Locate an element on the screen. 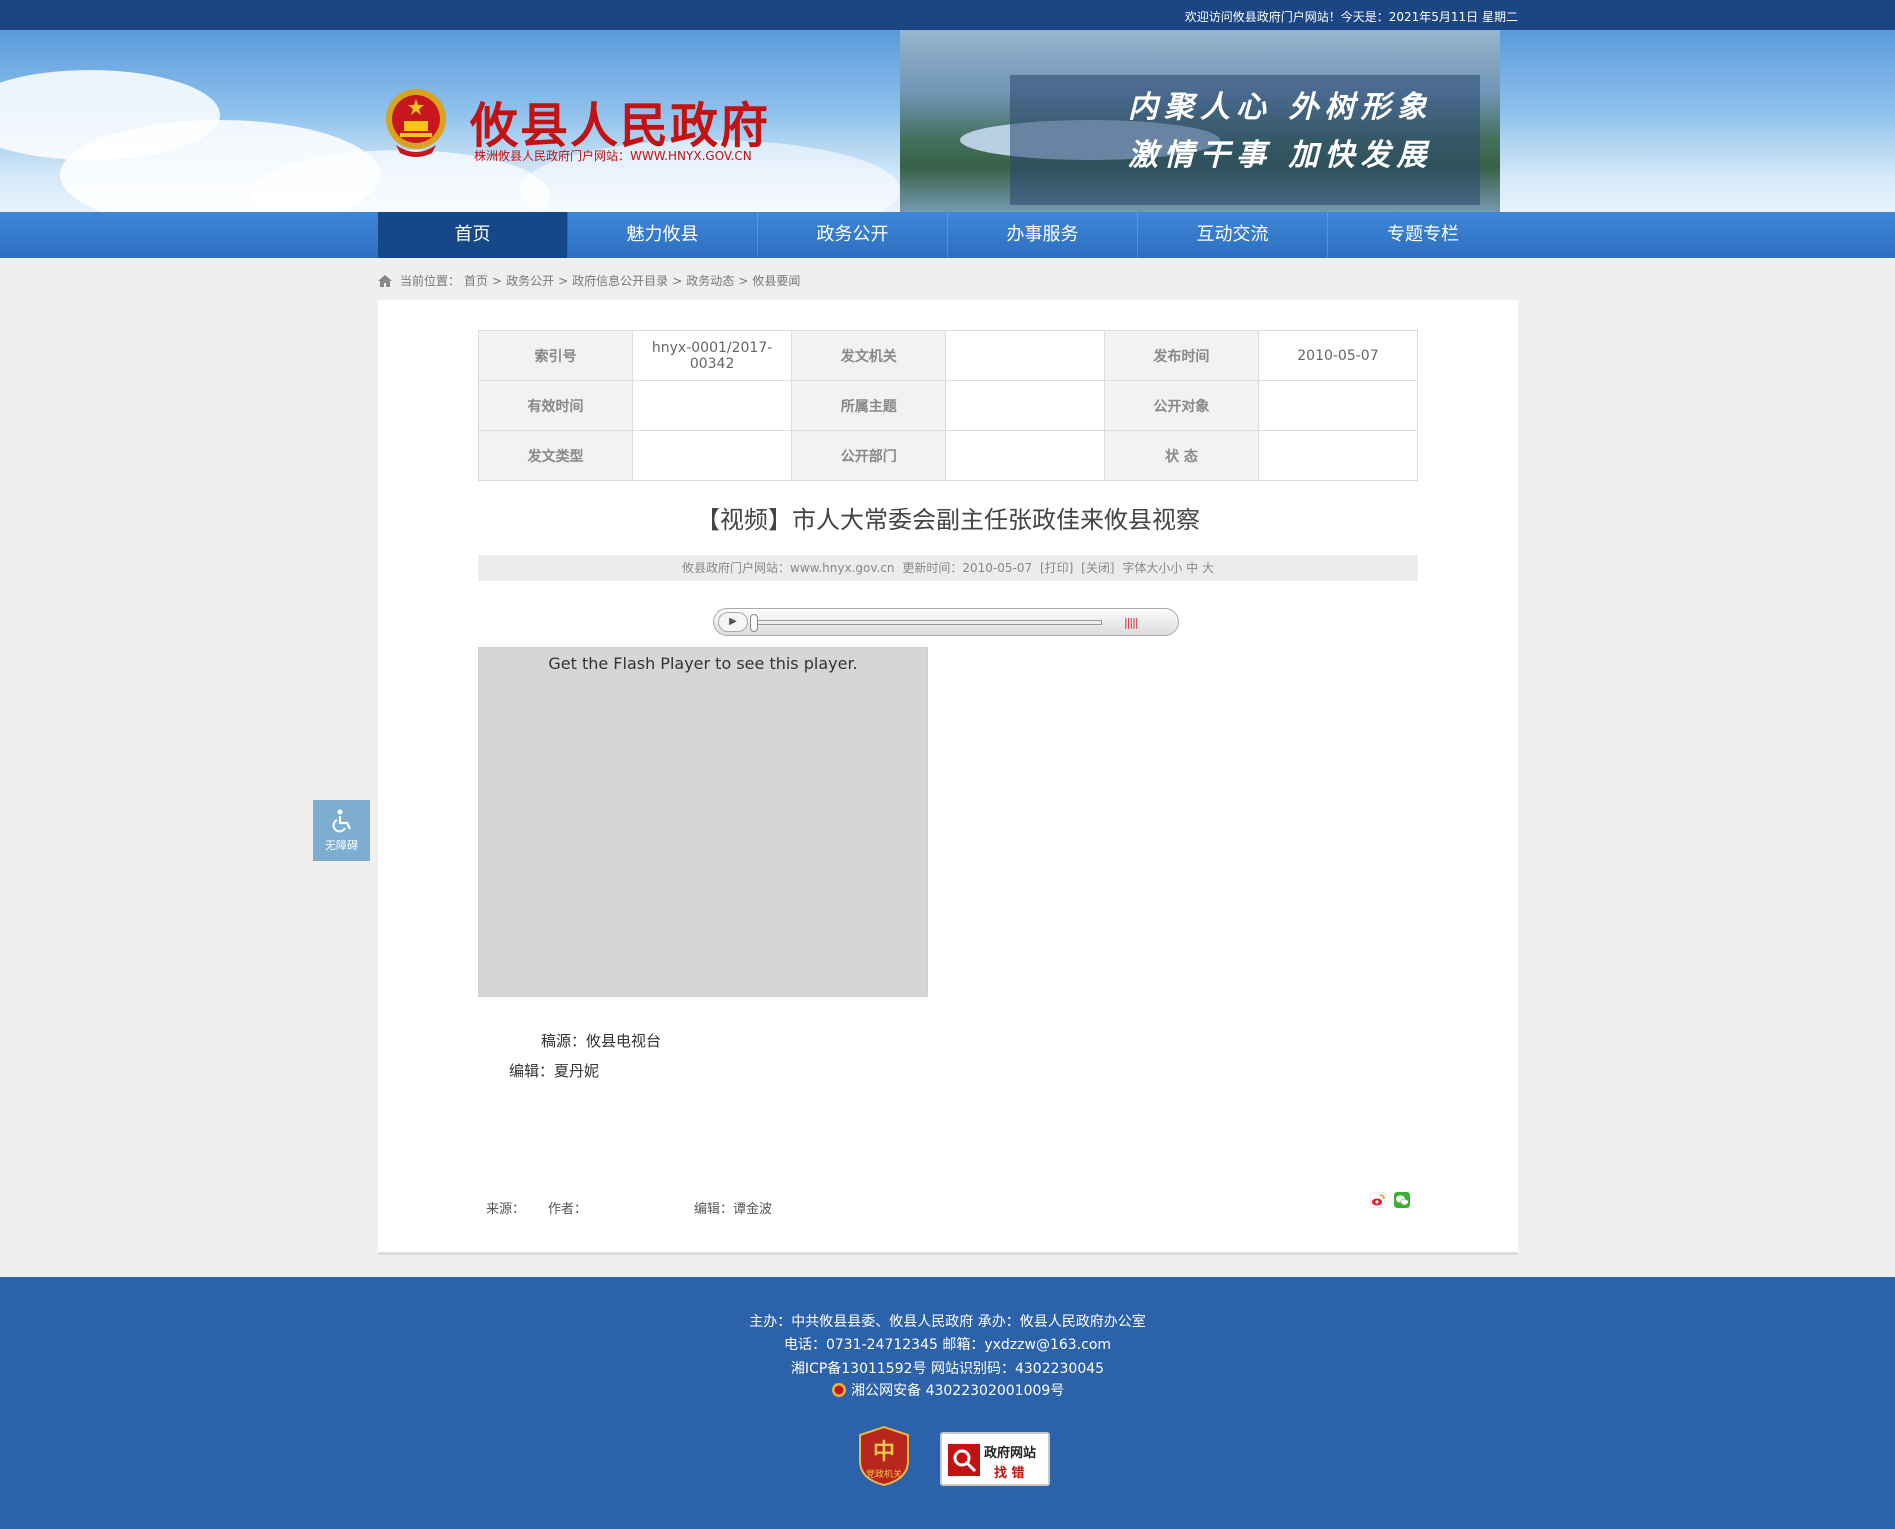 The height and width of the screenshot is (1529, 1895). error-badge-line-2: 找 错 is located at coordinates (1009, 1473).